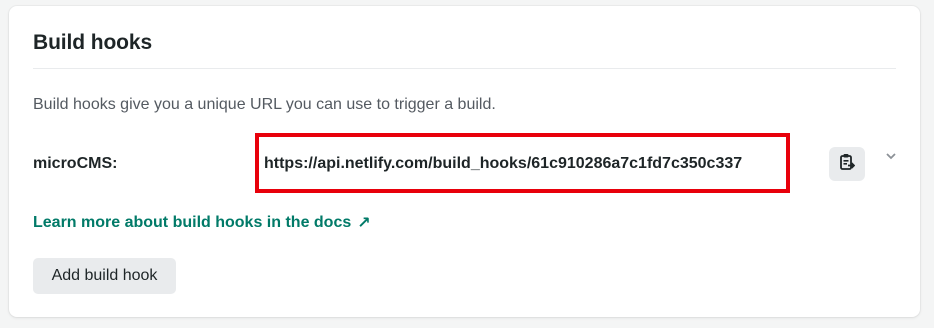  Describe the element at coordinates (104, 276) in the screenshot. I see `add-build-hook-button: Add build hook` at that location.